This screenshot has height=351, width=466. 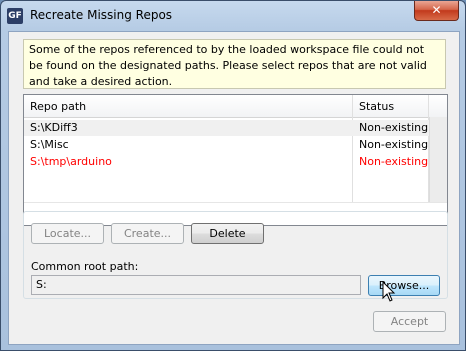 What do you see at coordinates (409, 321) in the screenshot?
I see `accept-button: Accept` at bounding box center [409, 321].